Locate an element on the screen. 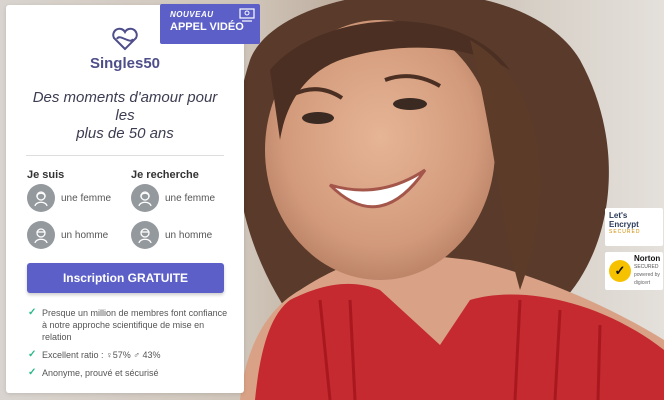 Image resolution: width=664 pixels, height=400 pixels. divider is located at coordinates (125, 155).